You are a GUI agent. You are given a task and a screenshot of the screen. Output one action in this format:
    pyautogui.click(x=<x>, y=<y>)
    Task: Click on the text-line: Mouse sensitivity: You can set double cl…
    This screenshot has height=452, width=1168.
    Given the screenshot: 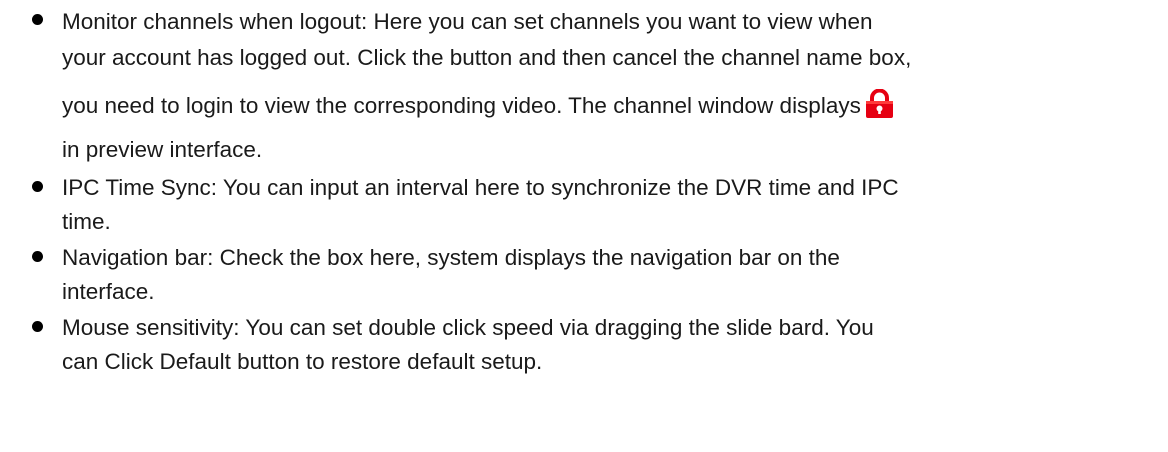 What is the action you would take?
    pyautogui.click(x=468, y=327)
    